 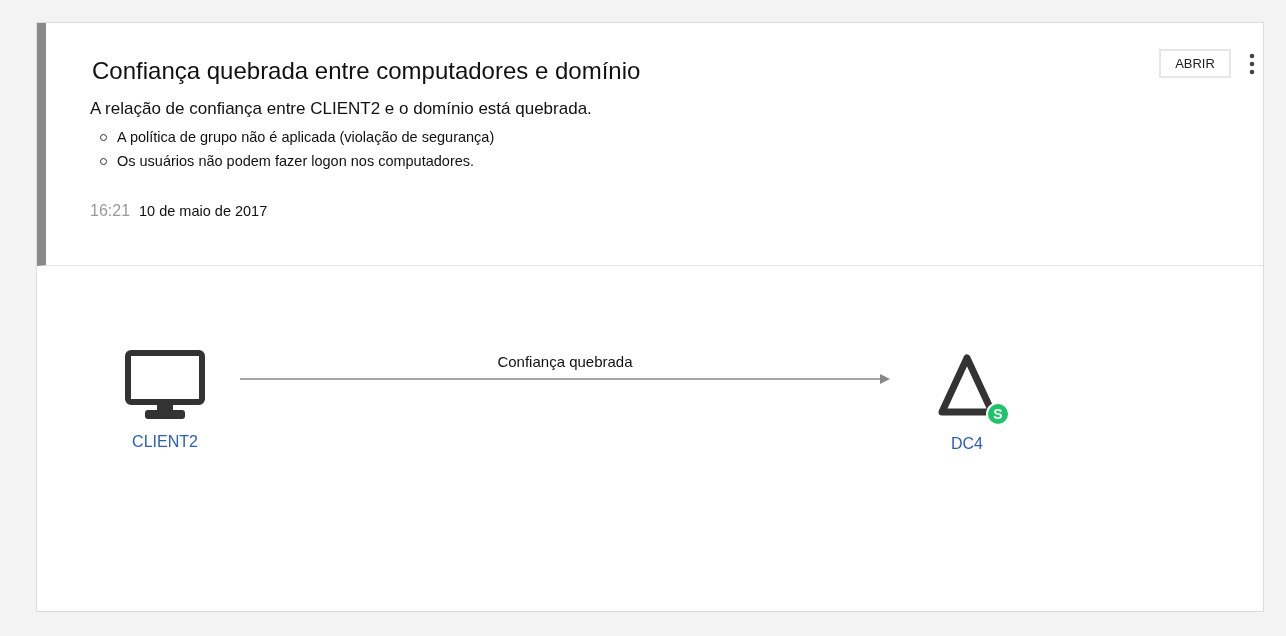 I want to click on alert-time: 16:21, so click(x=110, y=211).